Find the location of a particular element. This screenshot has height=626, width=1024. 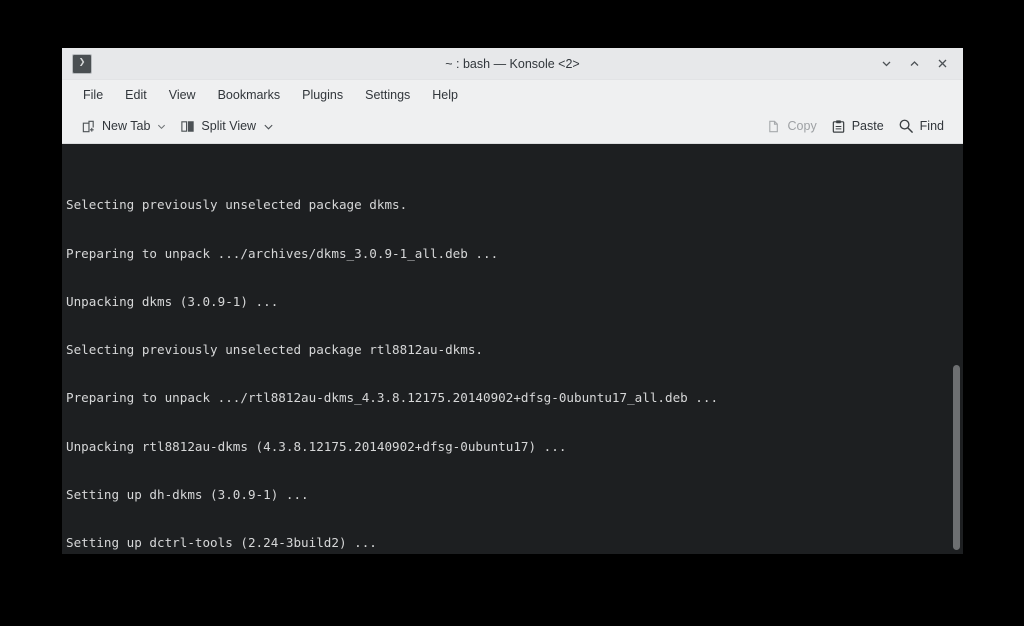

close-icon is located at coordinates (942, 64).